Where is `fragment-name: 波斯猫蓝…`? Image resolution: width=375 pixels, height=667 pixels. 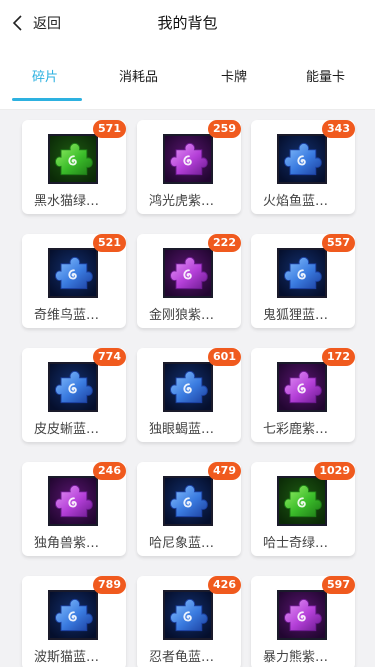
fragment-name: 波斯猫蓝… is located at coordinates (67, 657).